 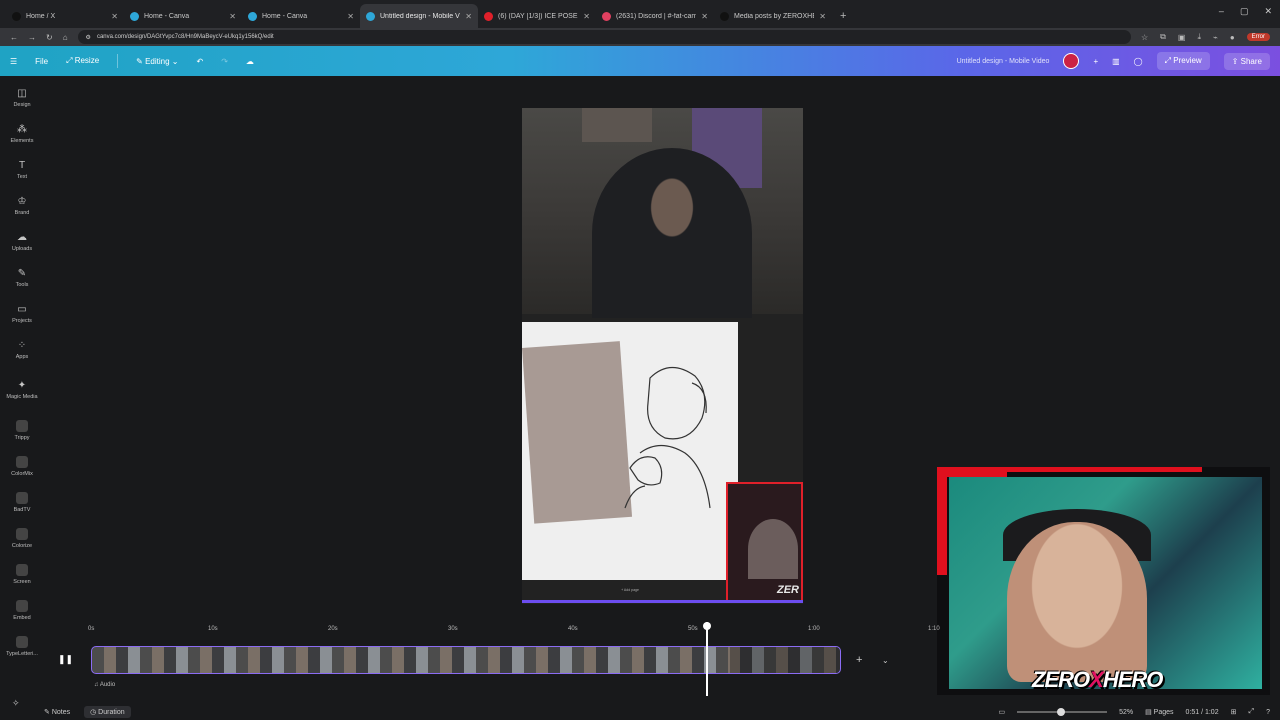 What do you see at coordinates (22, 574) in the screenshot?
I see `sidebar-item-screen: Screen` at bounding box center [22, 574].